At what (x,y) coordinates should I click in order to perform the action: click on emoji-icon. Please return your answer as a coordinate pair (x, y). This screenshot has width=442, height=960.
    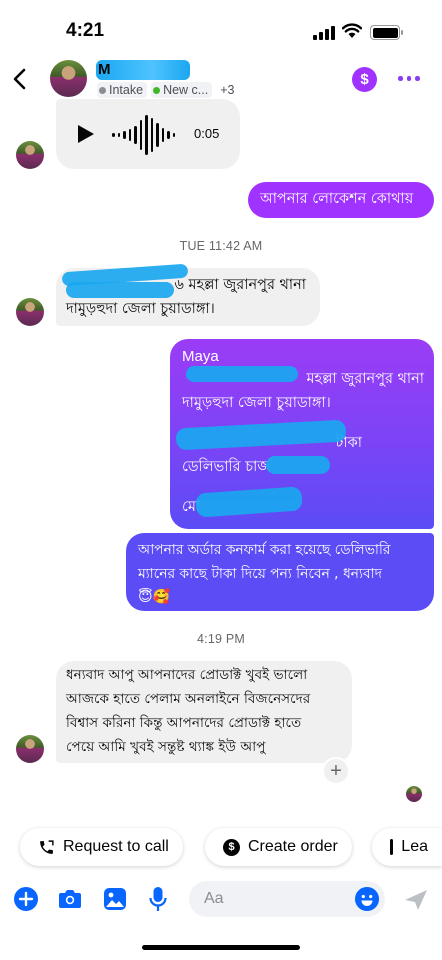
    Looking at the image, I should click on (367, 899).